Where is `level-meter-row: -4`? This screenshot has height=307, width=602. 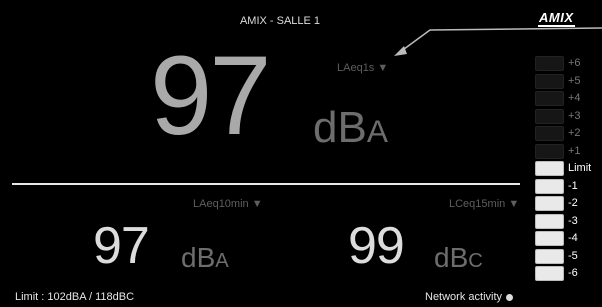 level-meter-row: -4 is located at coordinates (567, 239).